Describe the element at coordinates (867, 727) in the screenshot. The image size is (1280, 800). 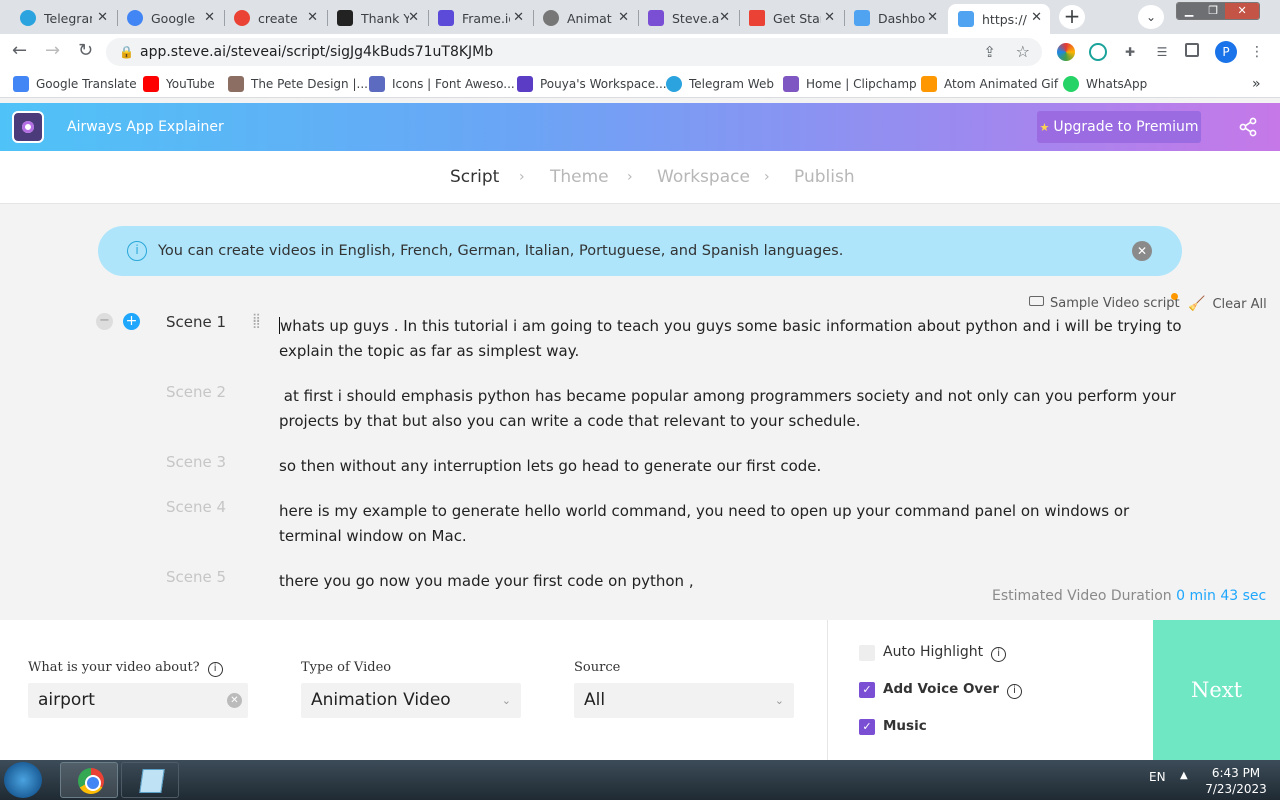
I see `music-checkbox: ✓` at that location.